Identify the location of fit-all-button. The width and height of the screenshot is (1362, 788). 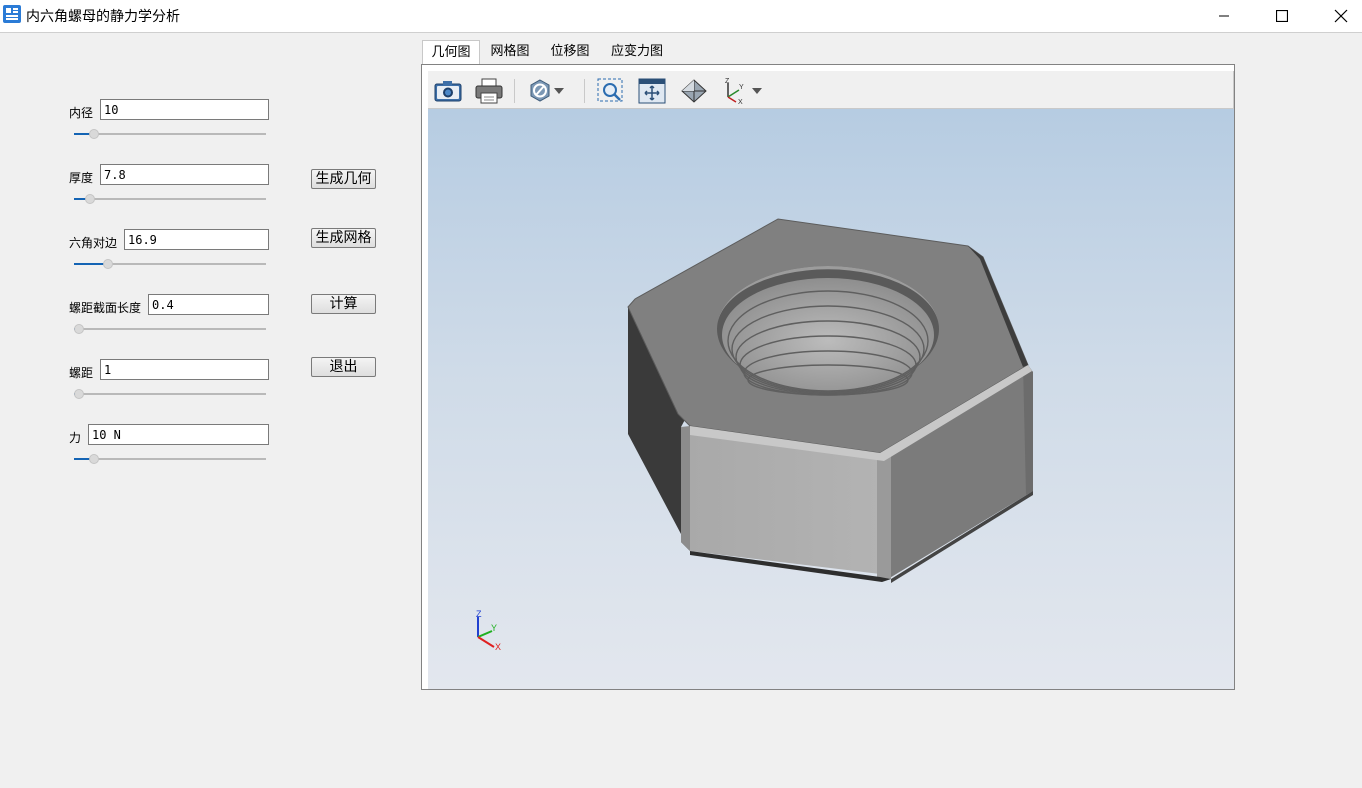
(652, 91).